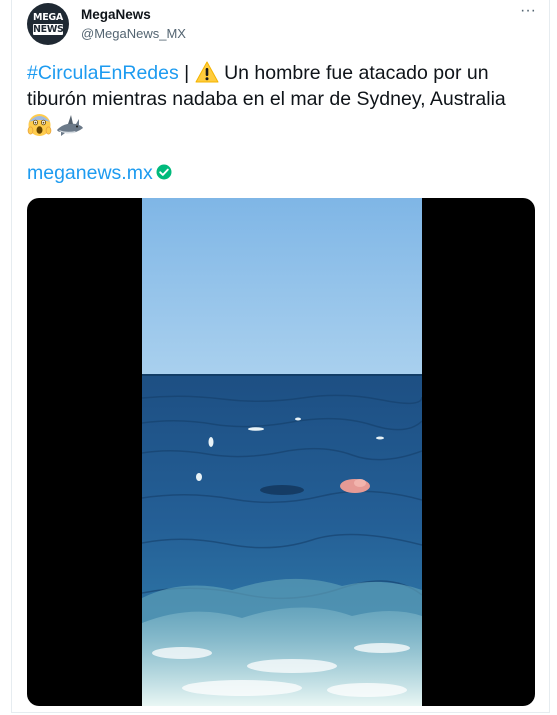 The image size is (557, 715). I want to click on warning-icon, so click(207, 72).